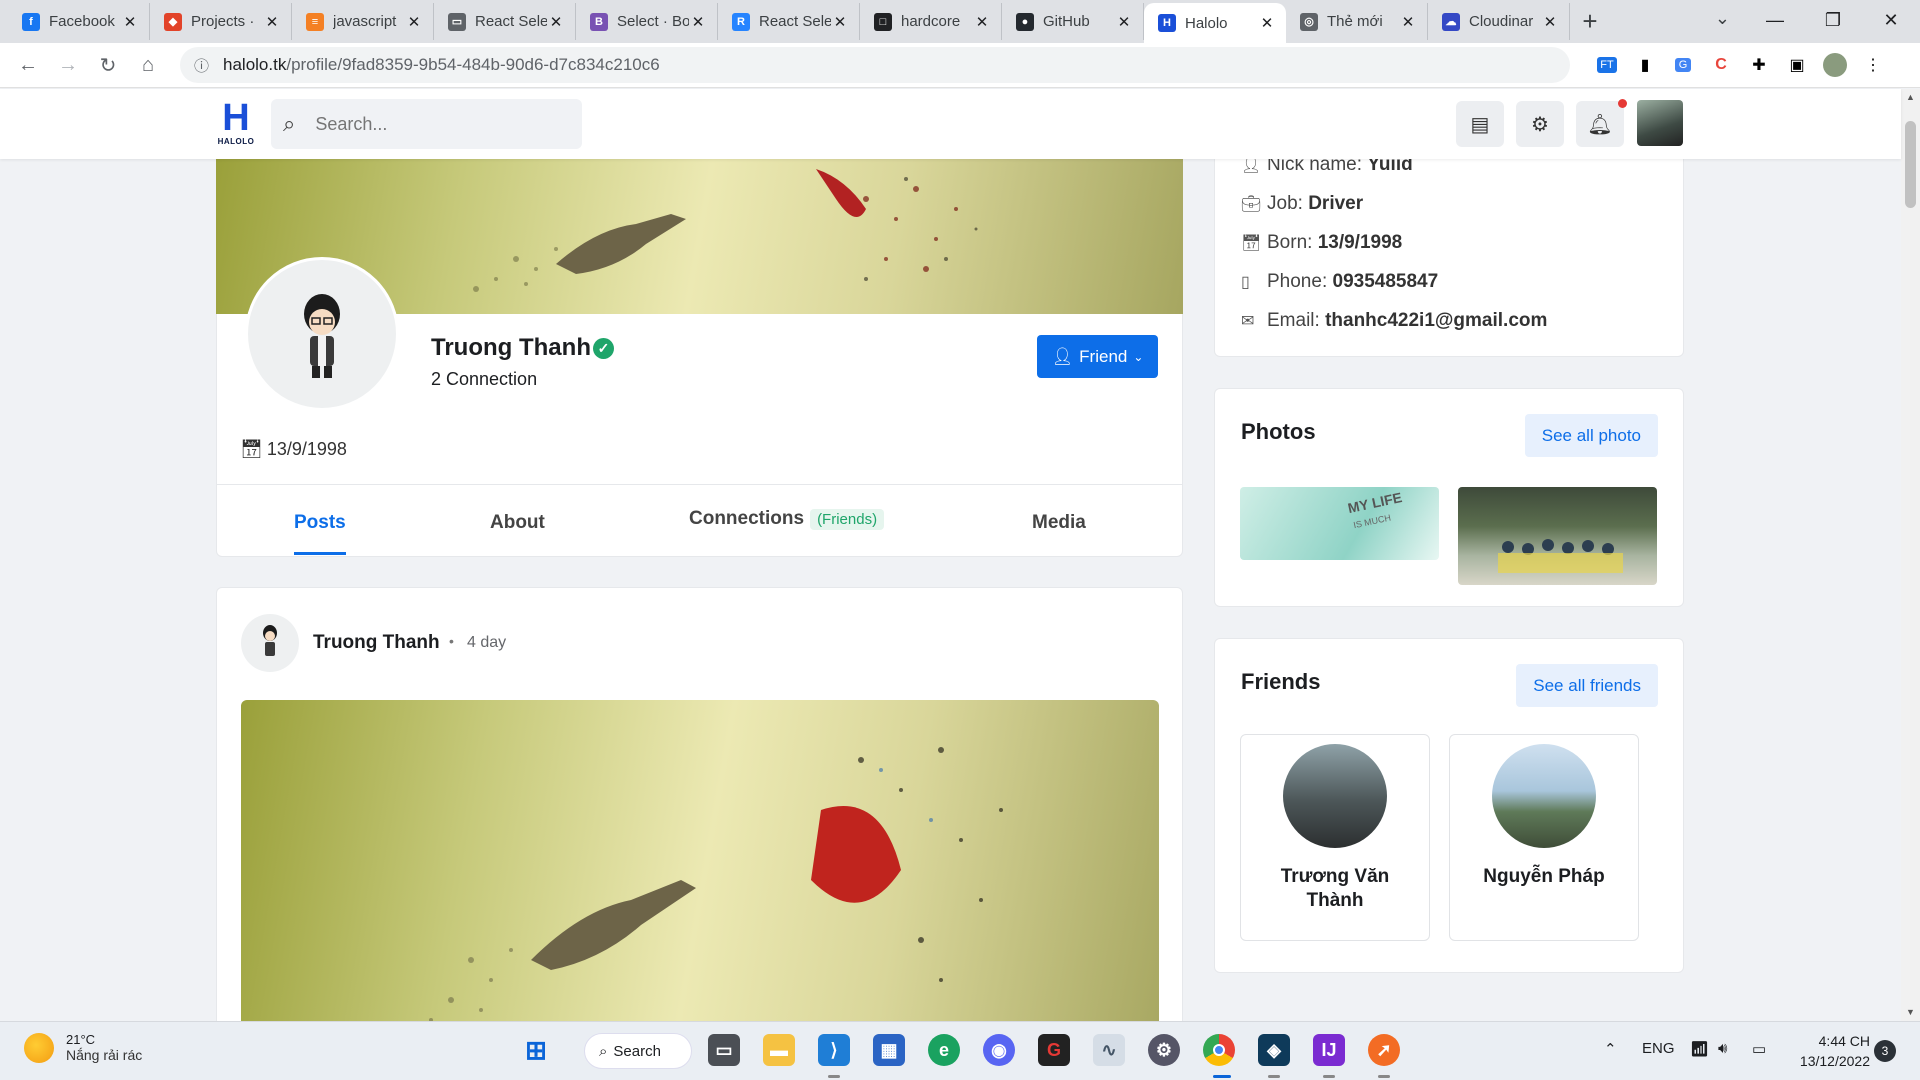 Image resolution: width=1920 pixels, height=1080 pixels. I want to click on reload-icon: ↻, so click(108, 65).